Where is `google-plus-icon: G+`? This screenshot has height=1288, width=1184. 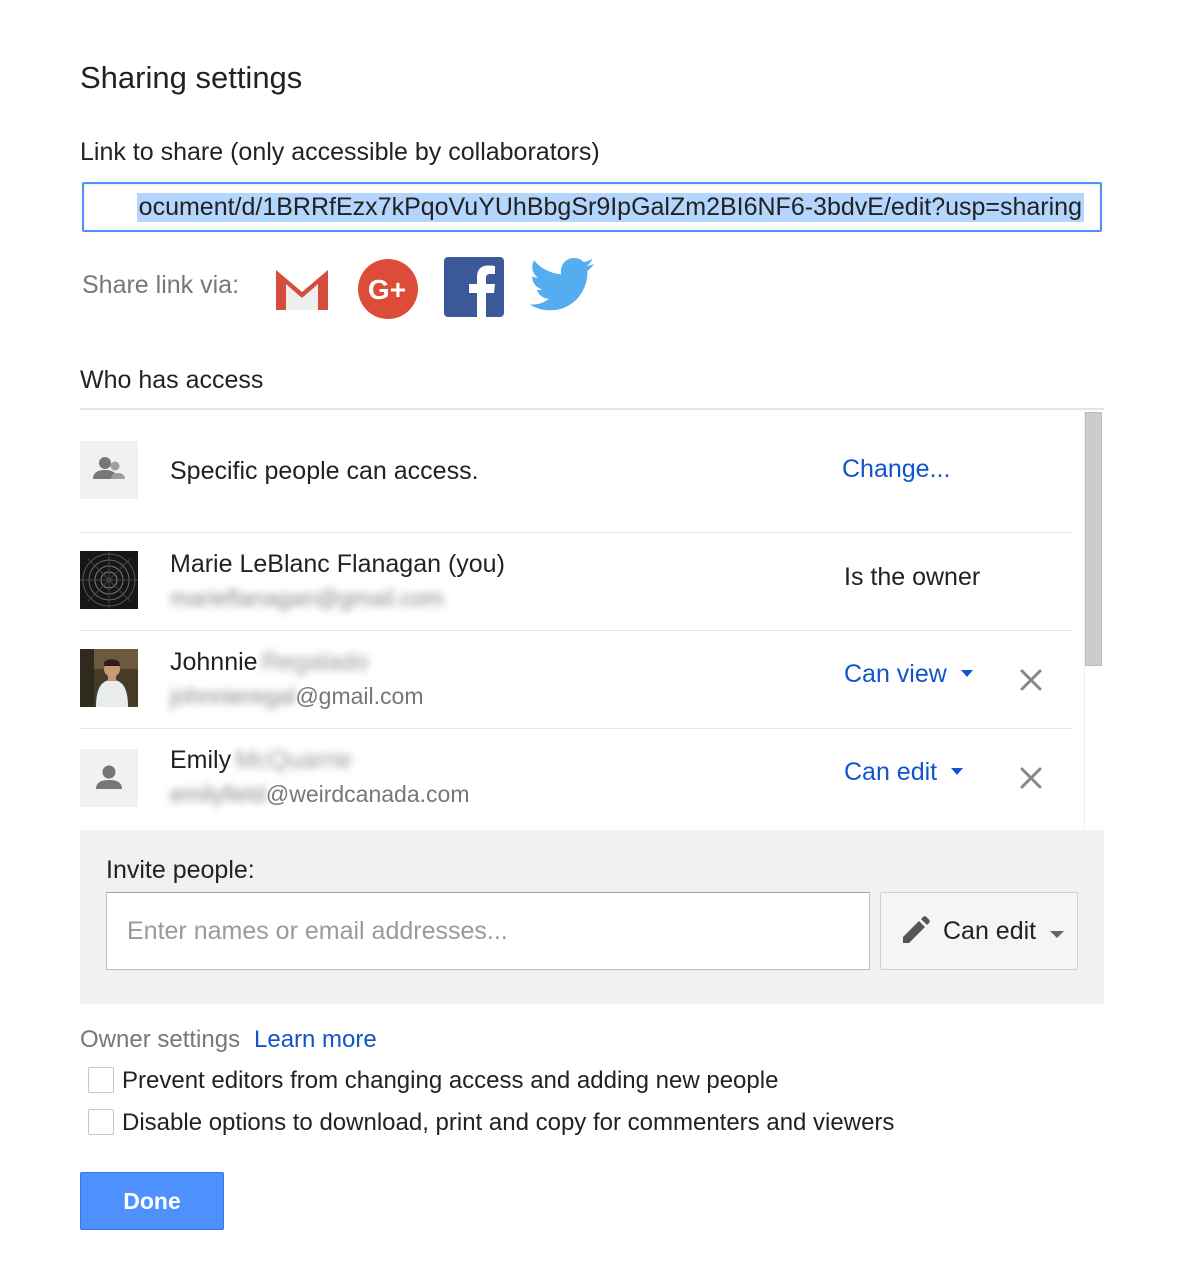 google-plus-icon: G+ is located at coordinates (388, 289).